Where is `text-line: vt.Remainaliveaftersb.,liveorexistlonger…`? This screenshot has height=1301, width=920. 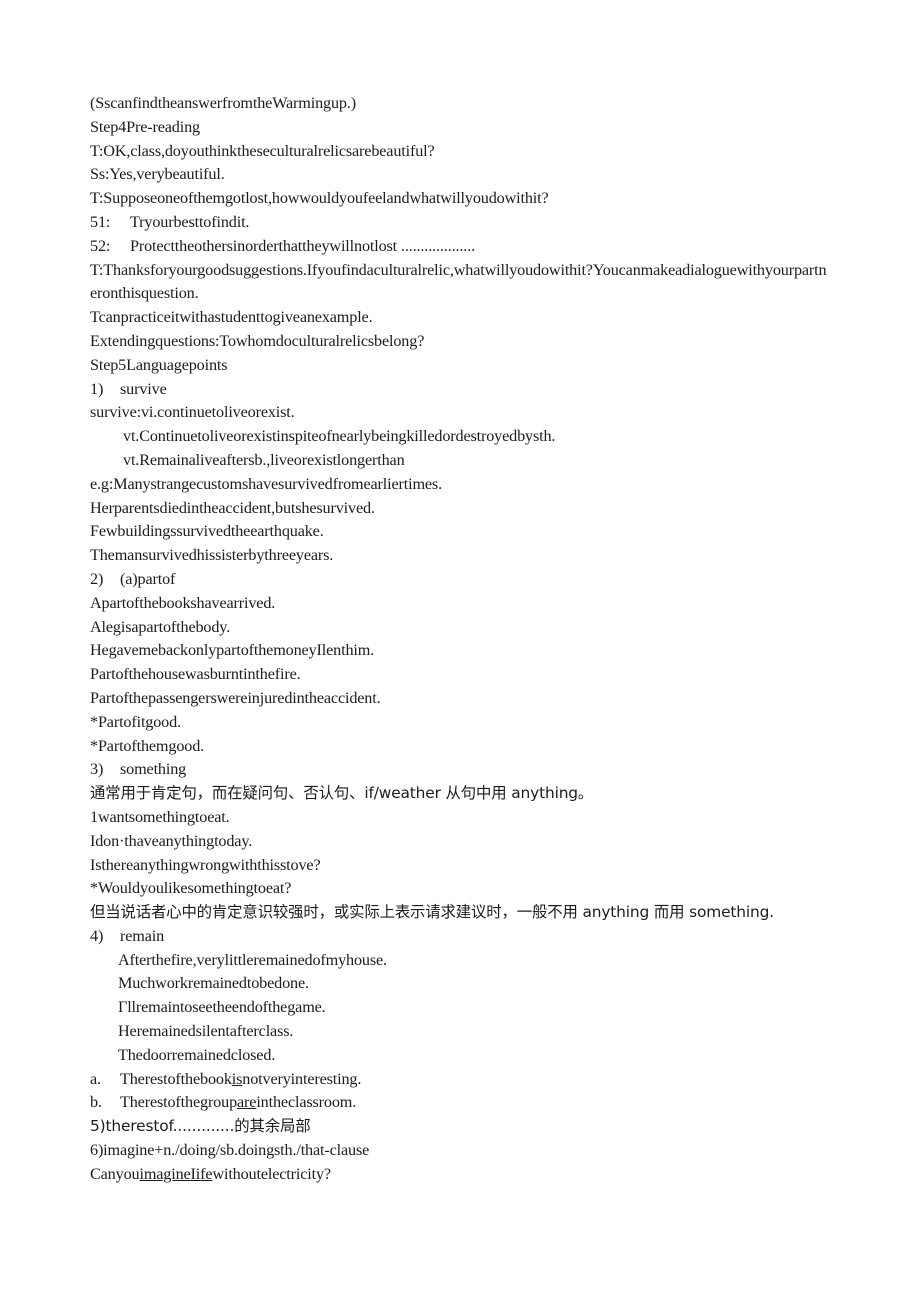
text-line: vt.Remainaliveaftersb.,liveorexistlonger… is located at coordinates (264, 459).